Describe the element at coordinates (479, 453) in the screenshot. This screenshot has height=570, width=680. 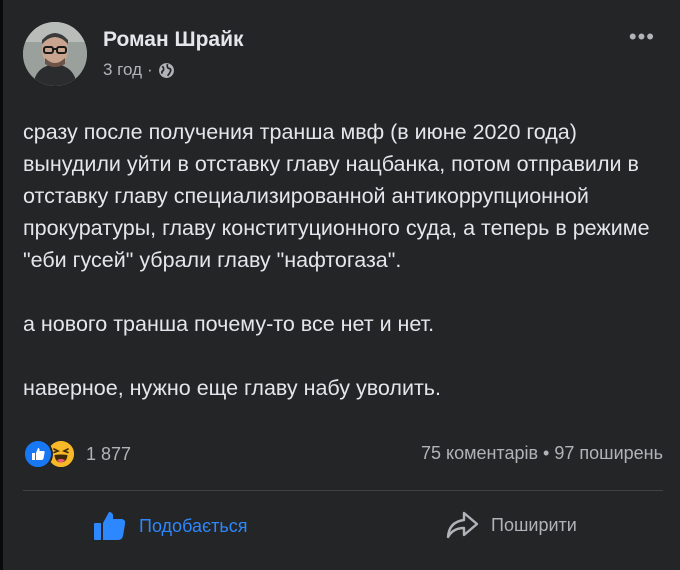
I see `comments-count: 75 коментарів` at that location.